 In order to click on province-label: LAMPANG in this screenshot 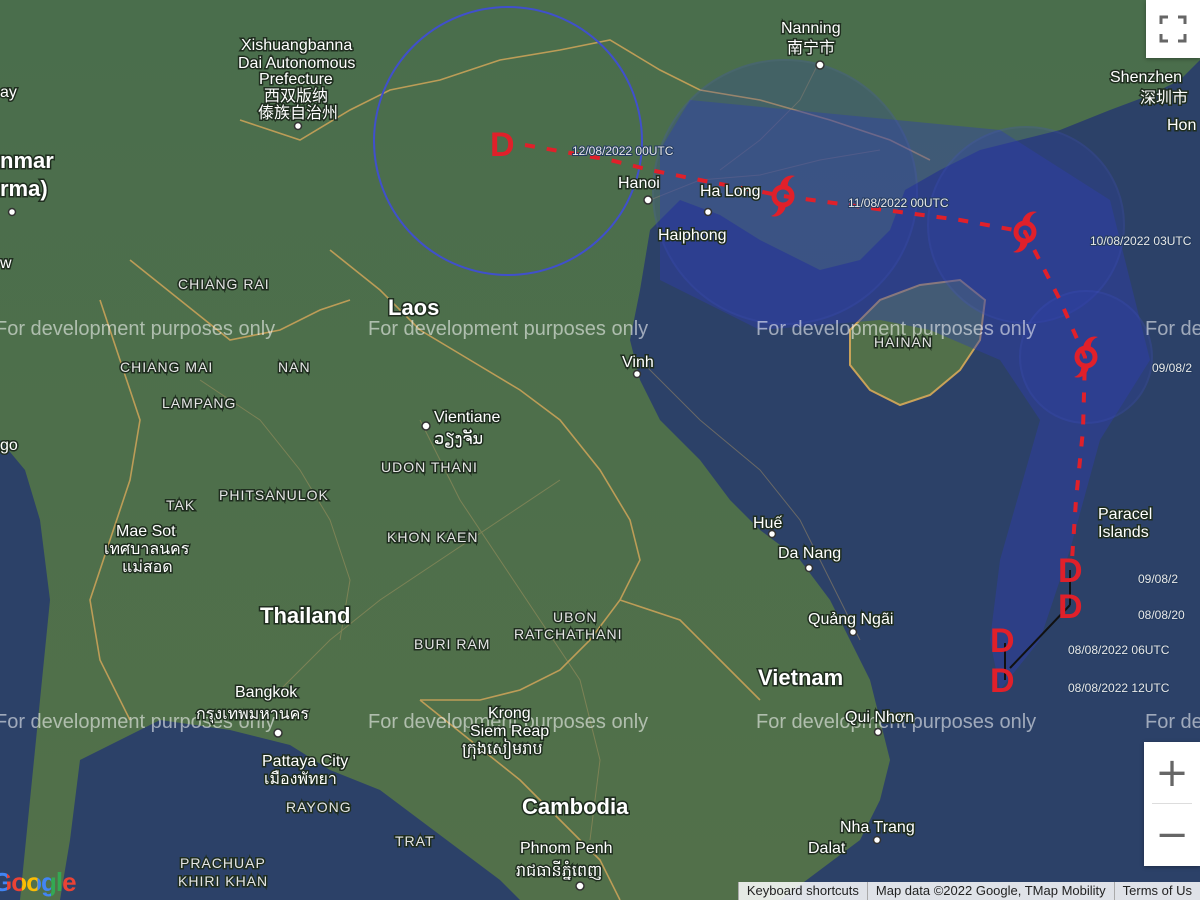, I will do `click(199, 403)`.